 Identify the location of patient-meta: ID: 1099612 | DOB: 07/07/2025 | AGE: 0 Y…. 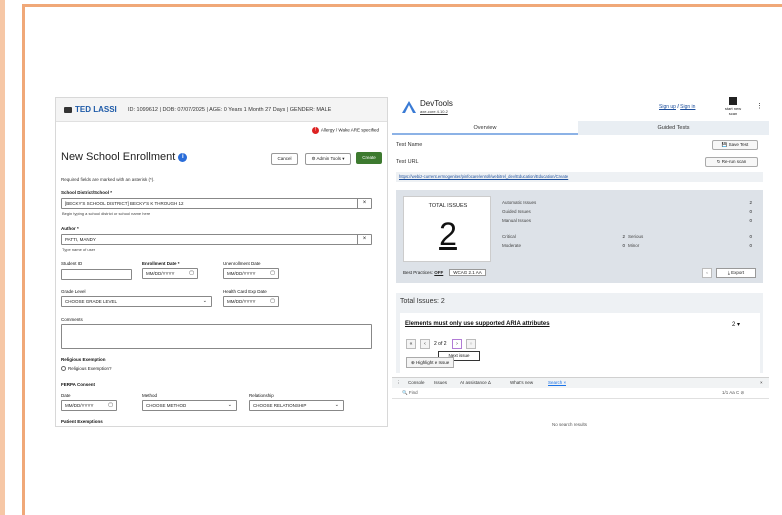
(230, 110).